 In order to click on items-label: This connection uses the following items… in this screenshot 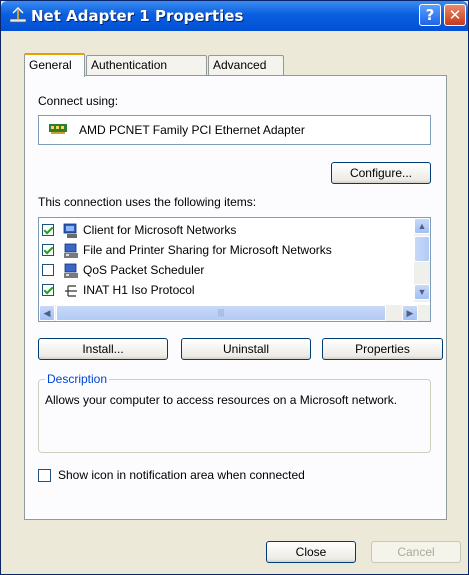, I will do `click(147, 202)`.